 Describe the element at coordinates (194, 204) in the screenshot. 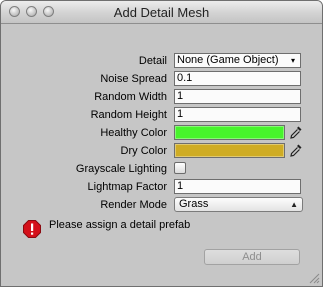

I see `render-mode-value: Grass` at that location.